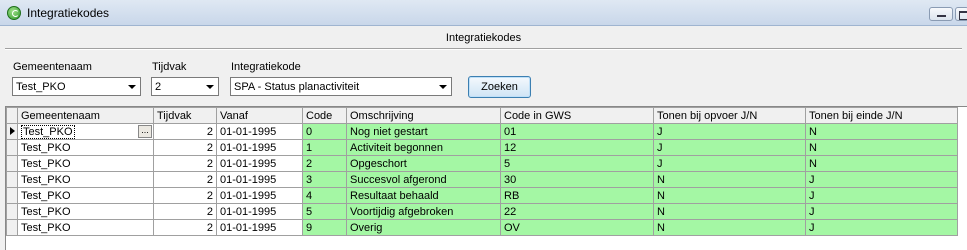 The width and height of the screenshot is (967, 250). I want to click on code-cell: 5, so click(324, 211).